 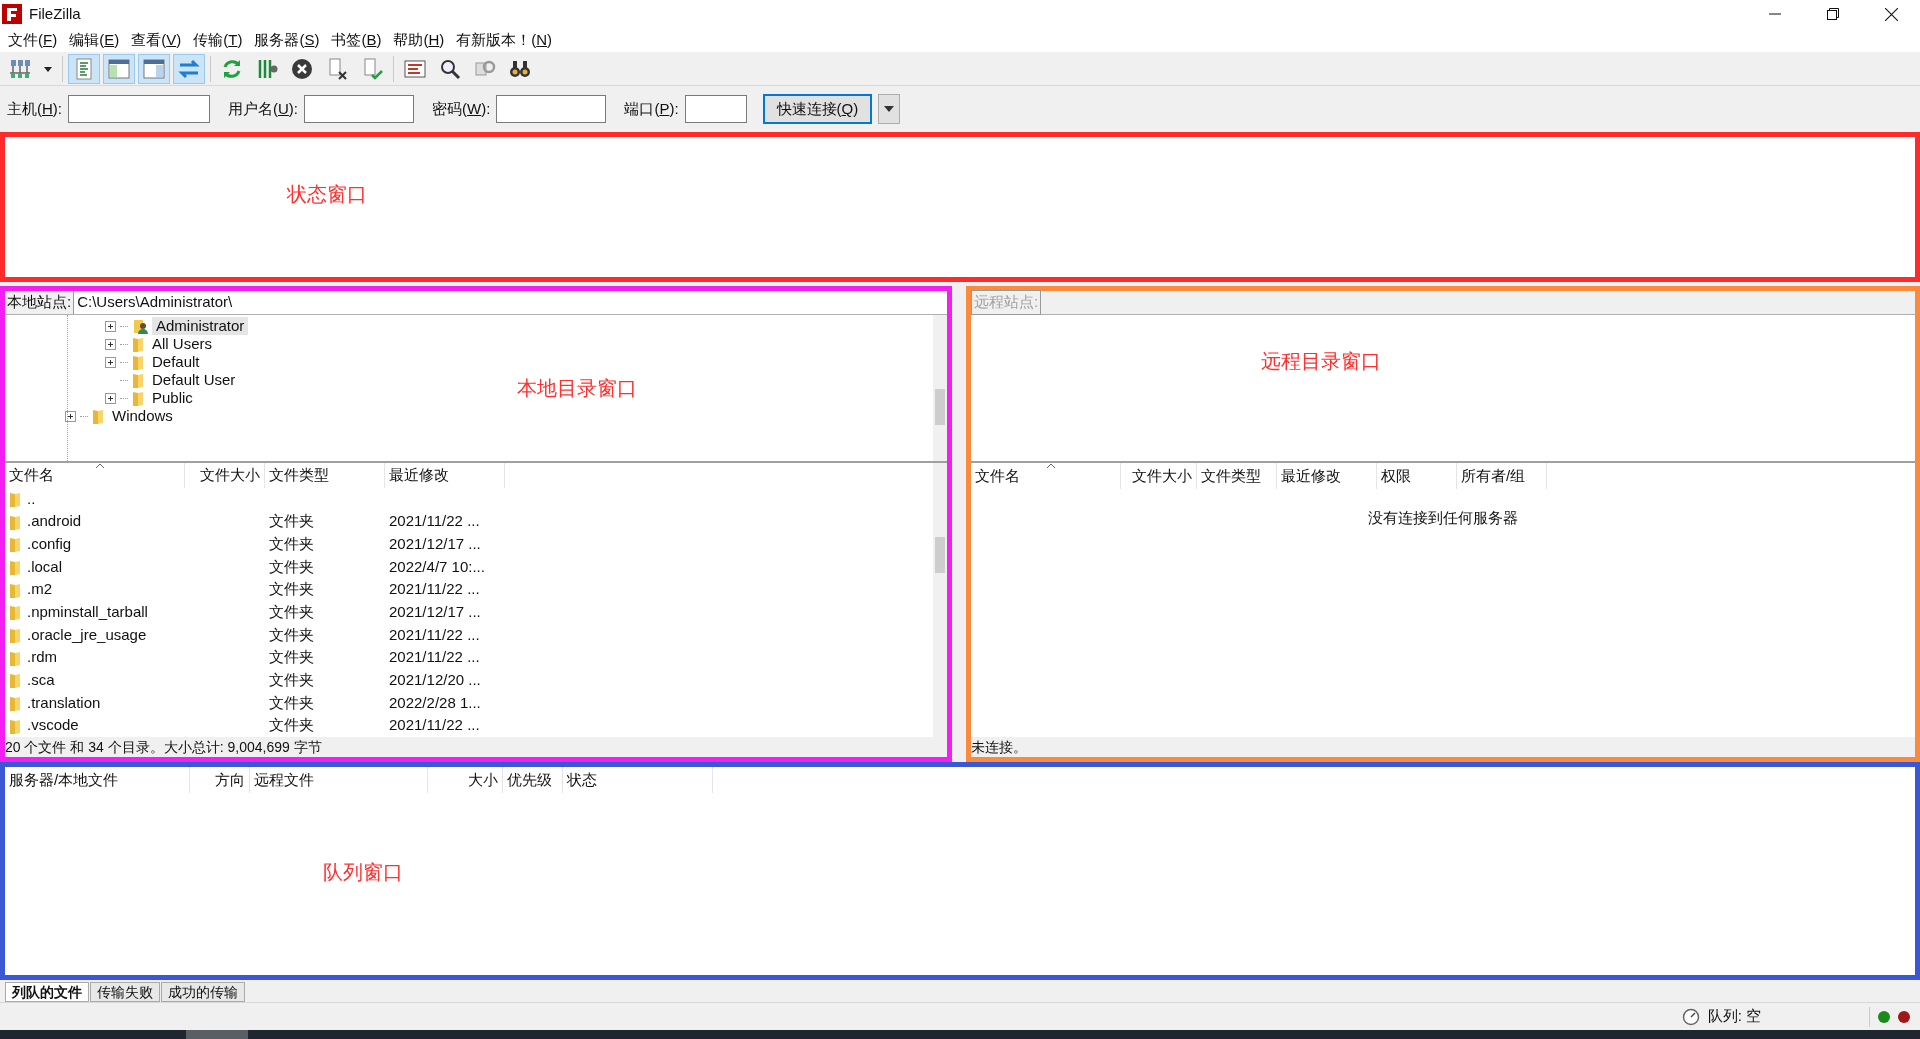 I want to click on restore-icon, so click(x=1833, y=14).